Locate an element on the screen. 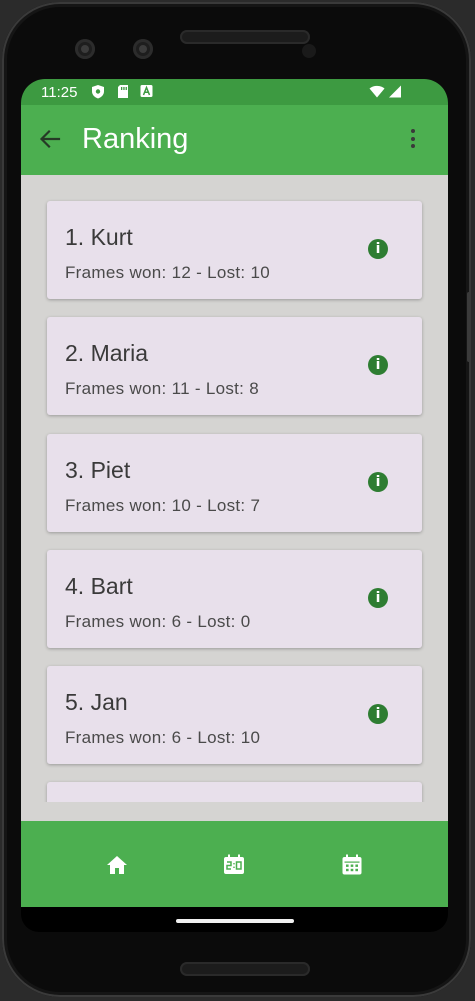 This screenshot has height=1001, width=475. player-stats: Frames won: 6 - Lost: 0 is located at coordinates (158, 621).